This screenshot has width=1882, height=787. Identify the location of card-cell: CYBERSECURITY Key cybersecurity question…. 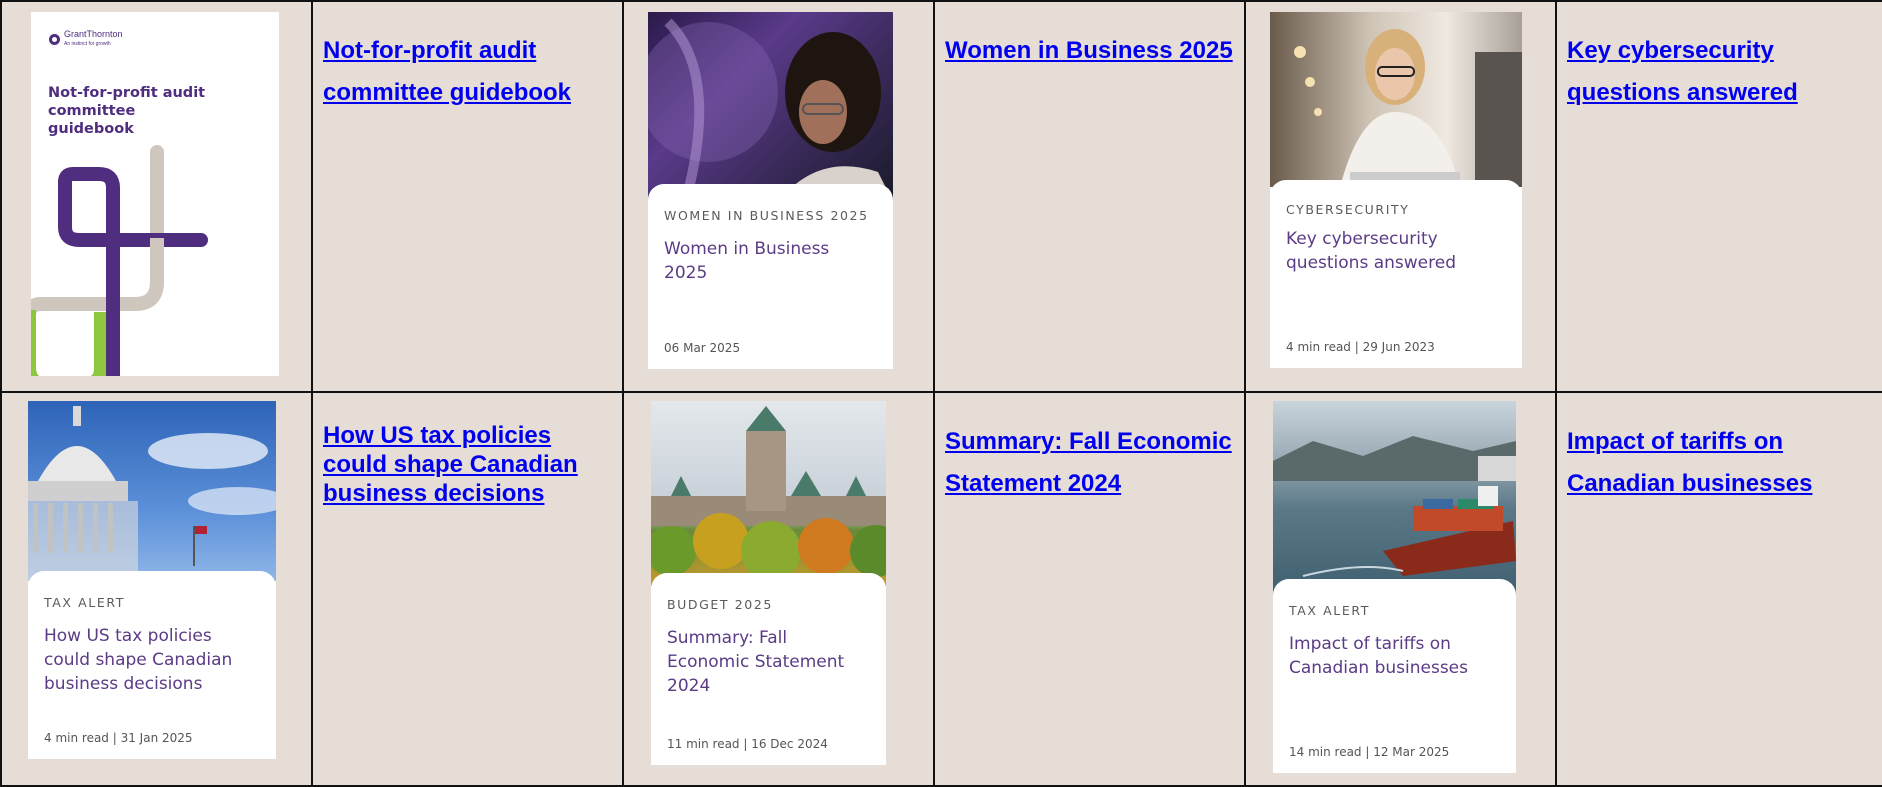
(1400, 196).